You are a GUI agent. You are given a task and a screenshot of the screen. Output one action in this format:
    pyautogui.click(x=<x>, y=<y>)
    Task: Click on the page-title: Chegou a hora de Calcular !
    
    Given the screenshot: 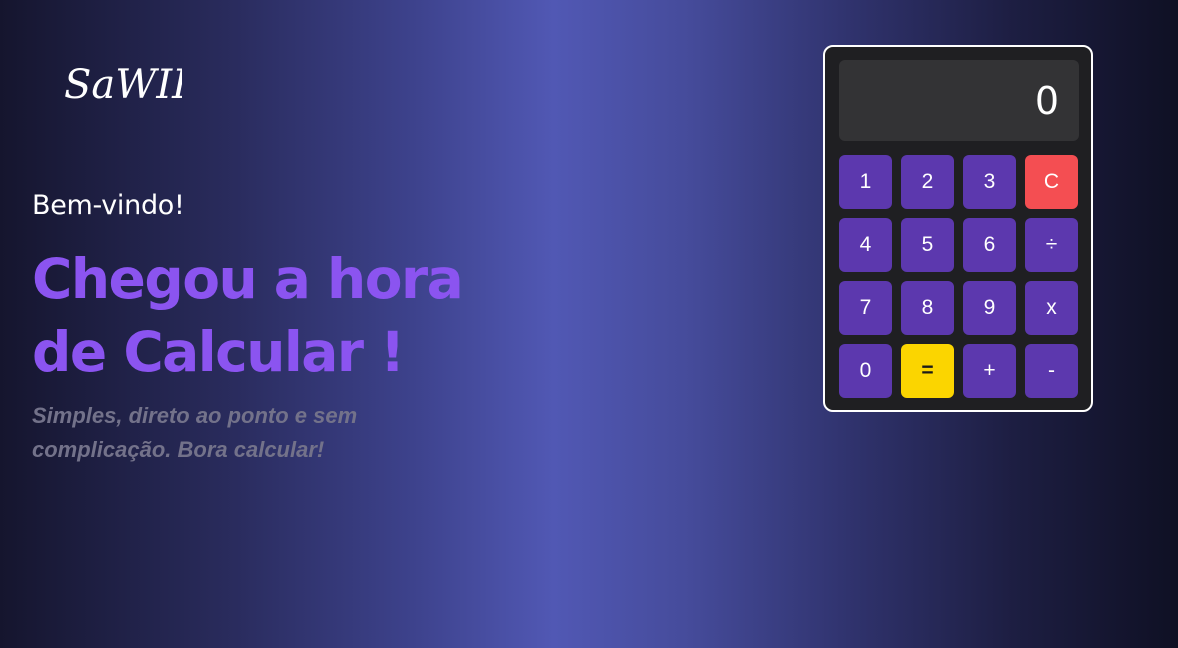 What is the action you would take?
    pyautogui.click(x=292, y=316)
    